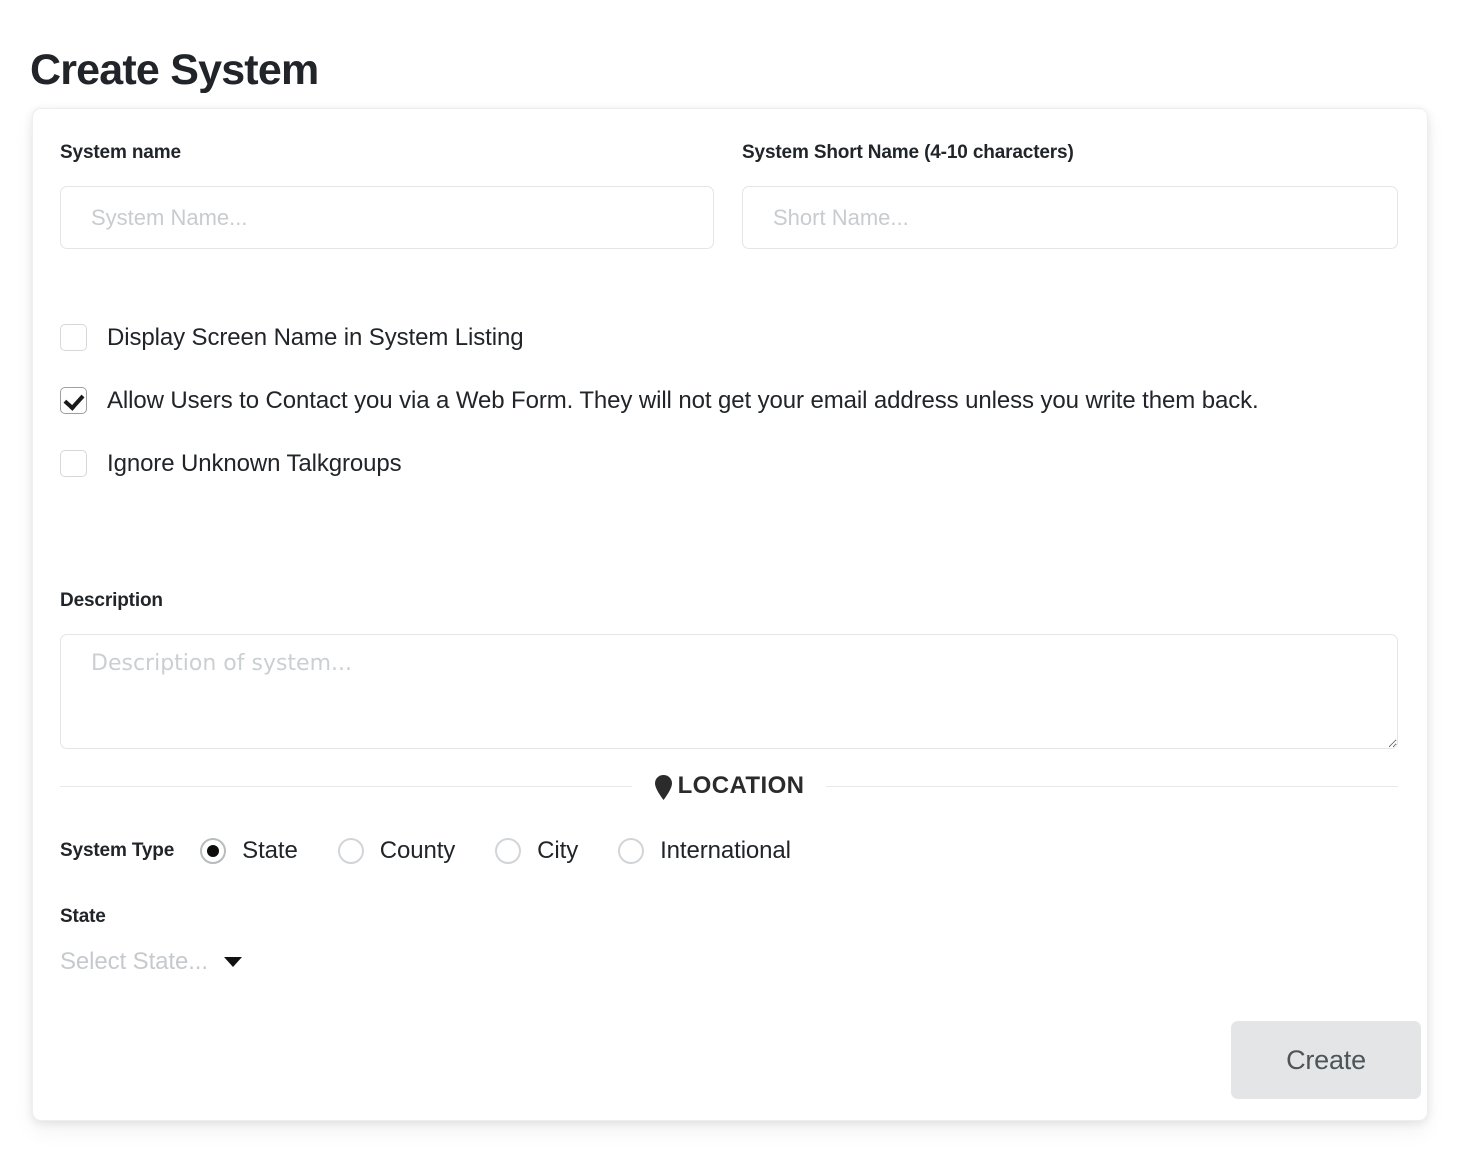 The image size is (1466, 1168). Describe the element at coordinates (270, 850) in the screenshot. I see `radio-label-state: State` at that location.